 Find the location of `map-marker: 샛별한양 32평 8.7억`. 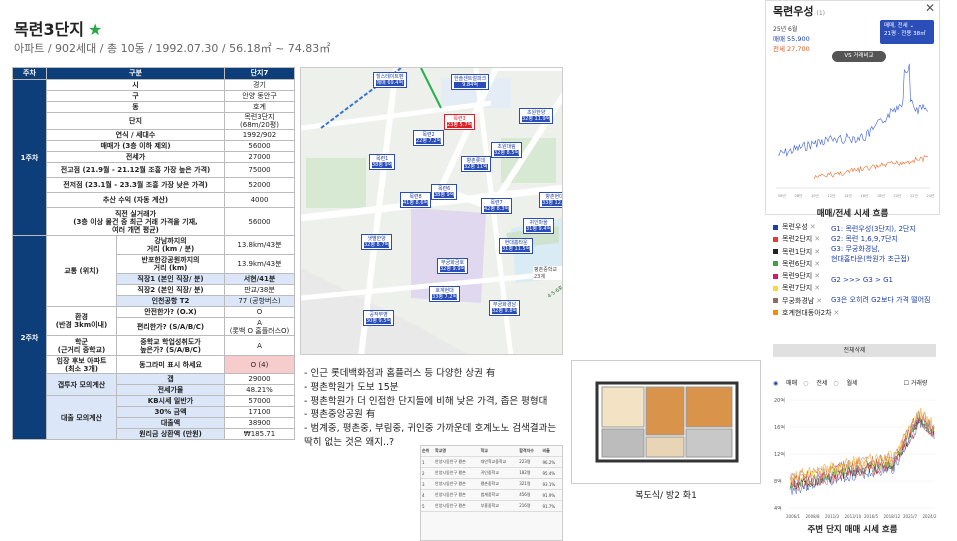

map-marker: 샛별한양 32평 8.7억 is located at coordinates (377, 242).